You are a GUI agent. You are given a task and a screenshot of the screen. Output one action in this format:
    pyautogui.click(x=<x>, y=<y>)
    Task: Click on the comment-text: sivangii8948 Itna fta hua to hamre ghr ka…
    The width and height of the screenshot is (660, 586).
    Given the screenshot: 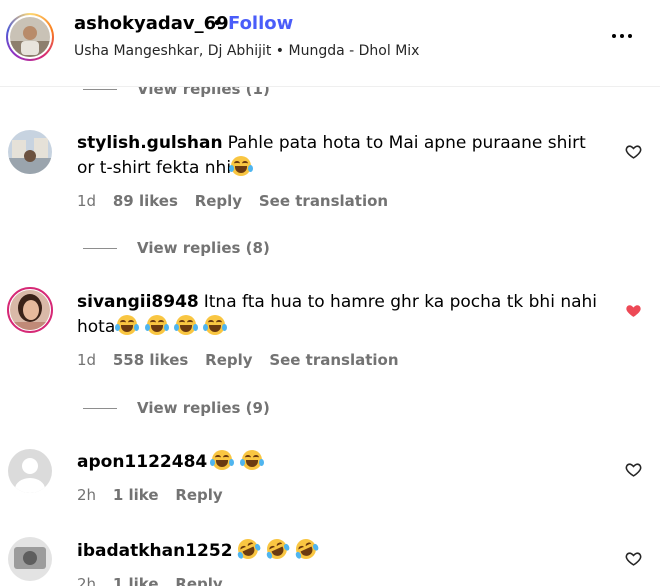 What is the action you would take?
    pyautogui.click(x=342, y=315)
    